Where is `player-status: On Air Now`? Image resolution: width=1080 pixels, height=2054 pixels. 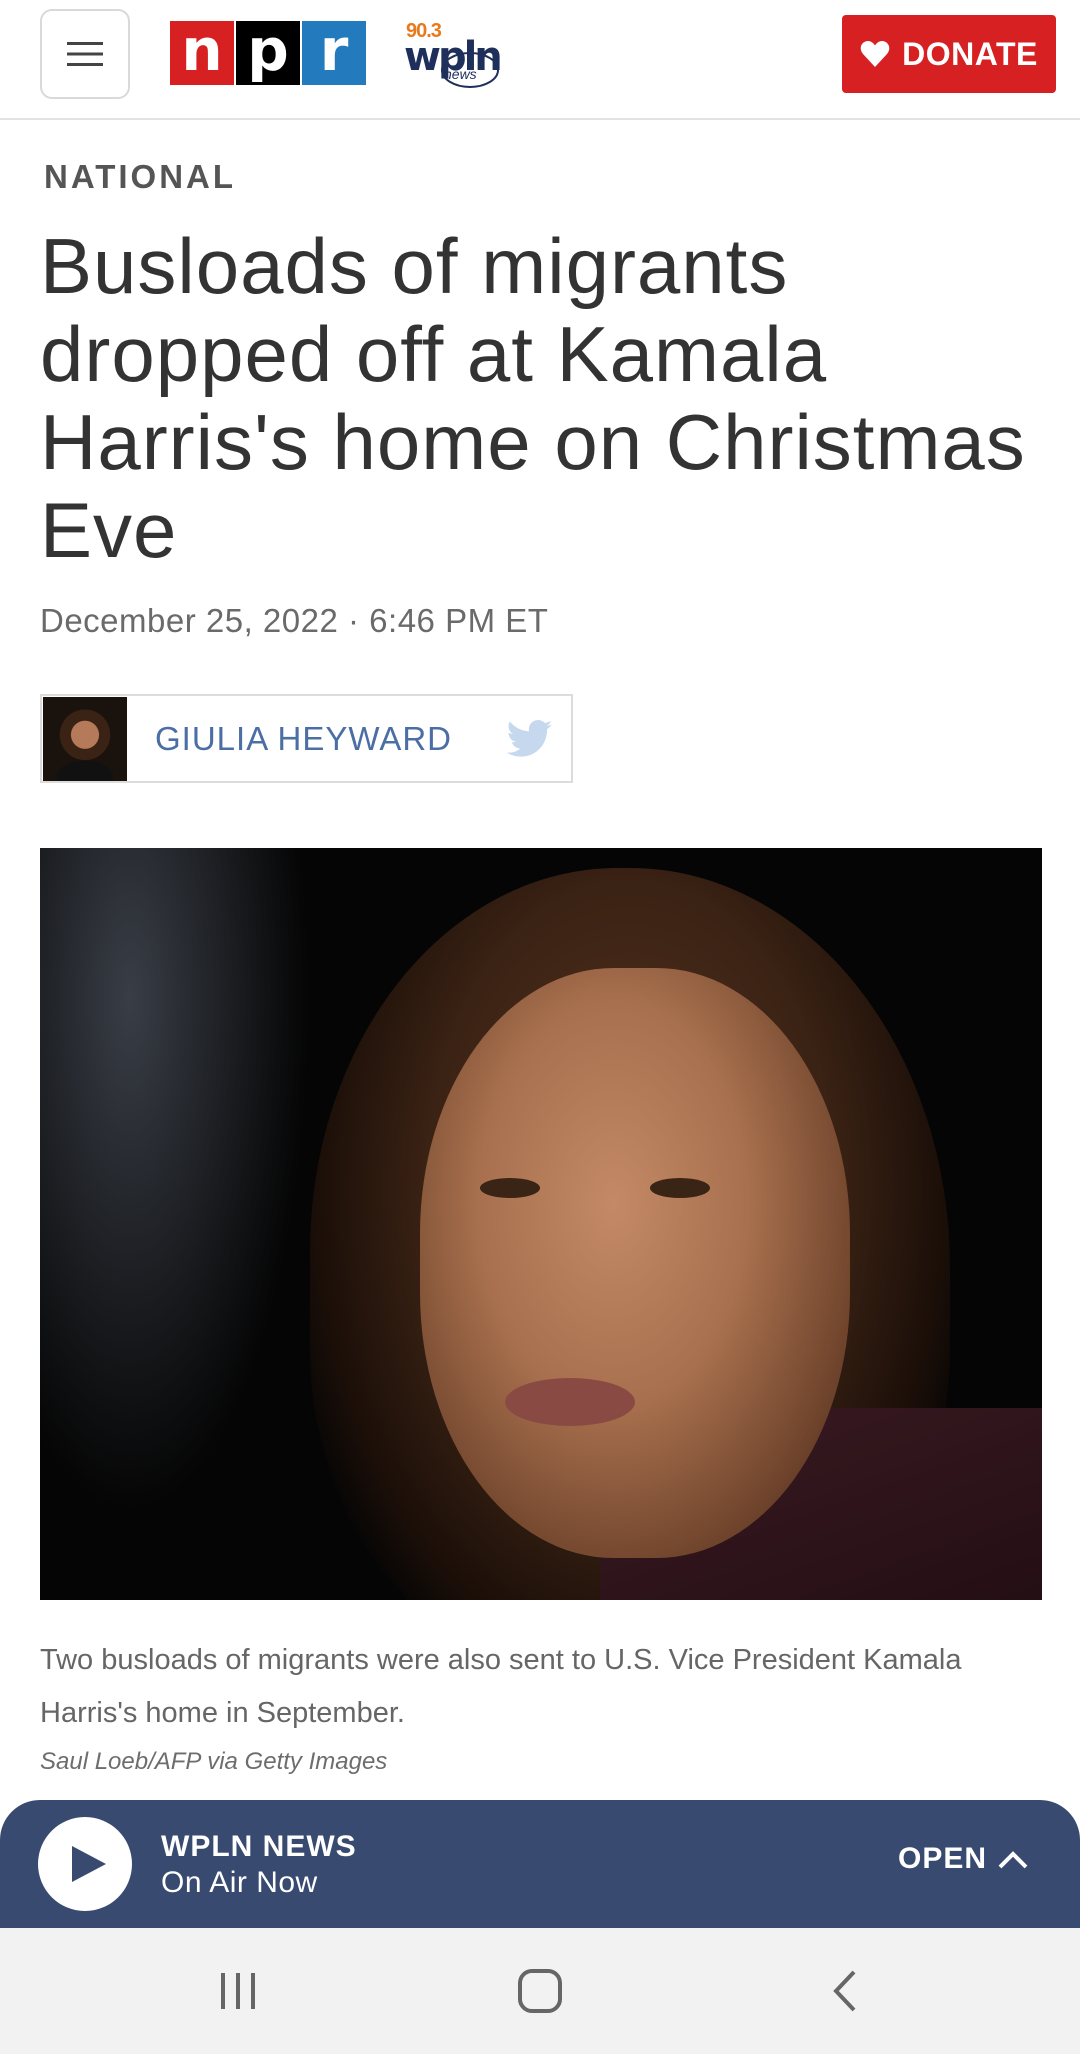
player-status: On Air Now is located at coordinates (239, 1882).